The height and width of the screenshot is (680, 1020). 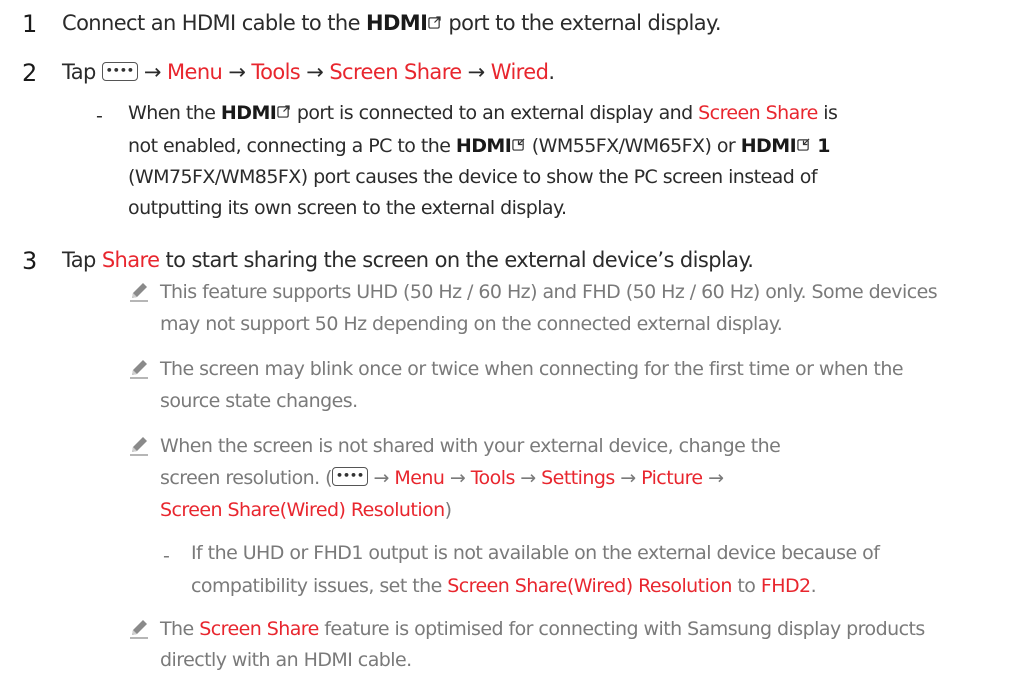 What do you see at coordinates (214, 23) in the screenshot?
I see `text: Connect an HDMI cable to the` at bounding box center [214, 23].